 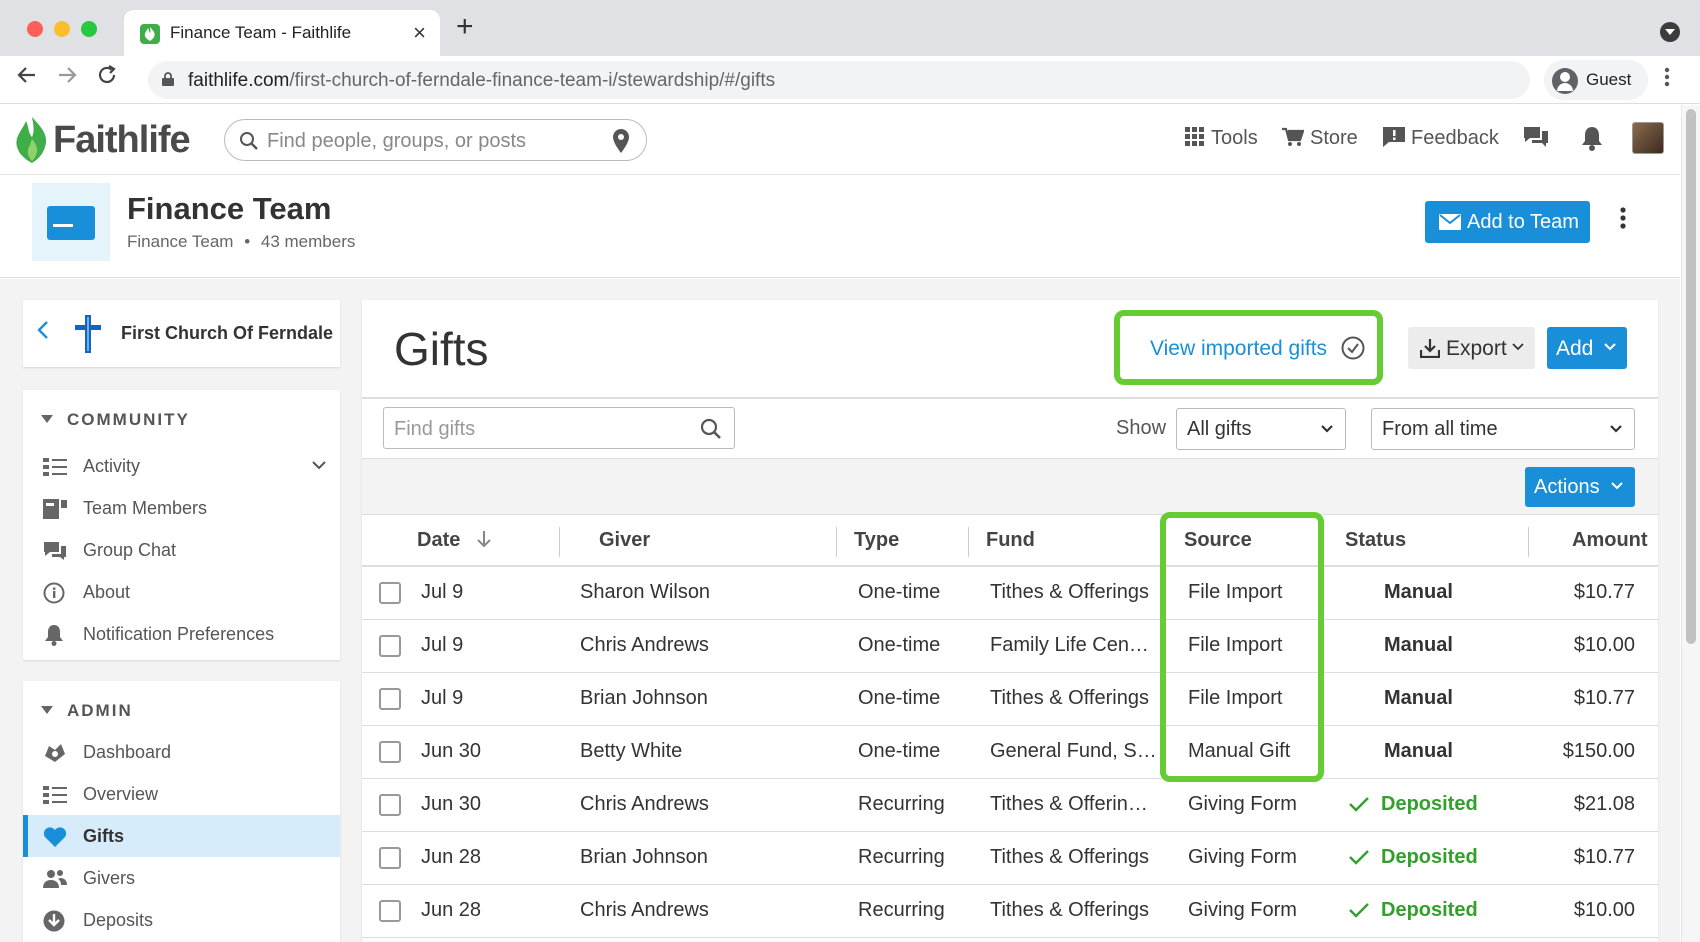 I want to click on export-button: Export, so click(x=1471, y=348).